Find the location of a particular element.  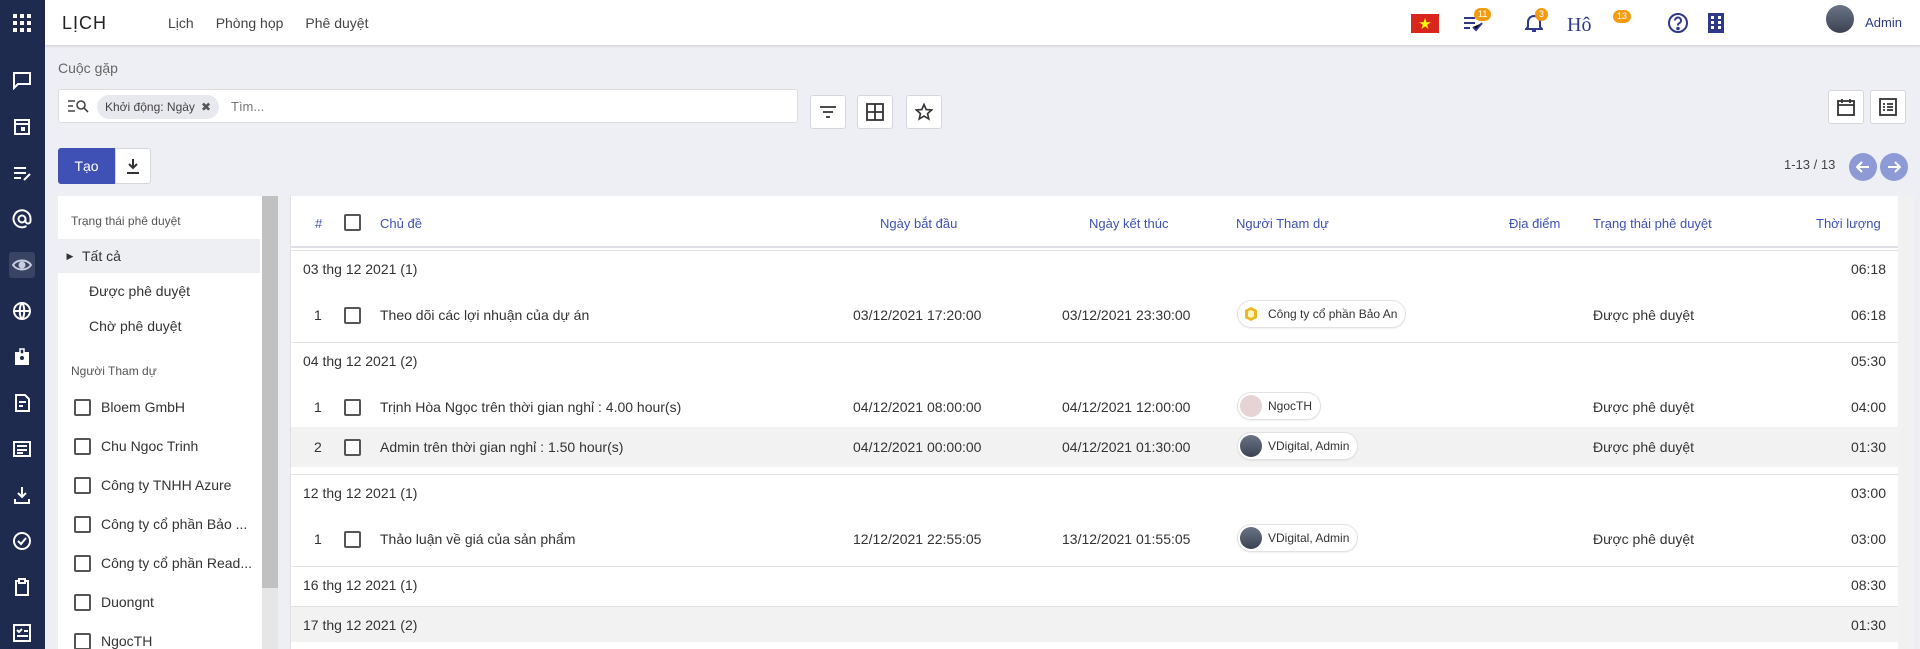

row-subject: Theo dõi các lợi nhuận của dự án is located at coordinates (485, 315).